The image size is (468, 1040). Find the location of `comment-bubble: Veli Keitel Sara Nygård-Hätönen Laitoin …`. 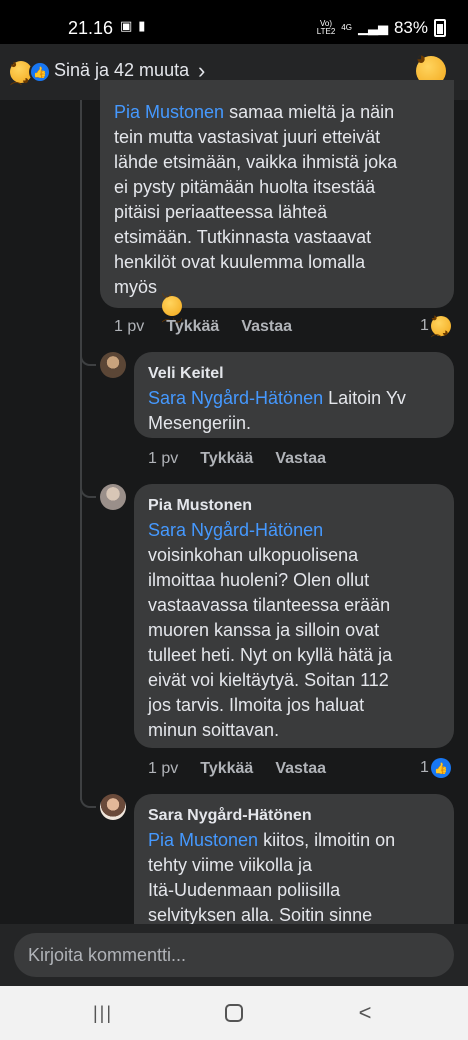

comment-bubble: Veli Keitel Sara Nygård-Hätönen Laitoin … is located at coordinates (294, 395).